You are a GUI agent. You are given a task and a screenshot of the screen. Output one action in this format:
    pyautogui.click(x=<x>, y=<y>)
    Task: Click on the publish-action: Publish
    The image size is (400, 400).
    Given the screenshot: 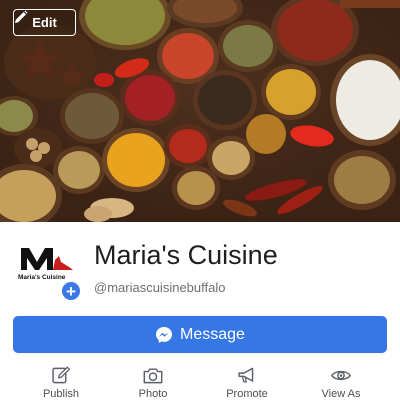 What is the action you would take?
    pyautogui.click(x=61, y=383)
    